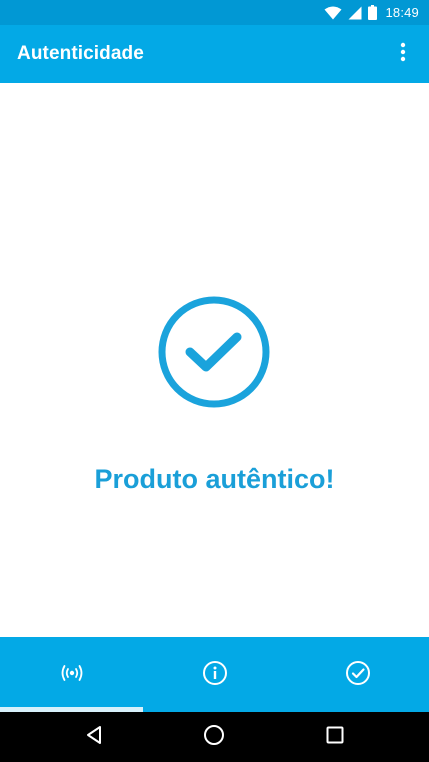  Describe the element at coordinates (333, 13) in the screenshot. I see `wifi-icon` at that location.